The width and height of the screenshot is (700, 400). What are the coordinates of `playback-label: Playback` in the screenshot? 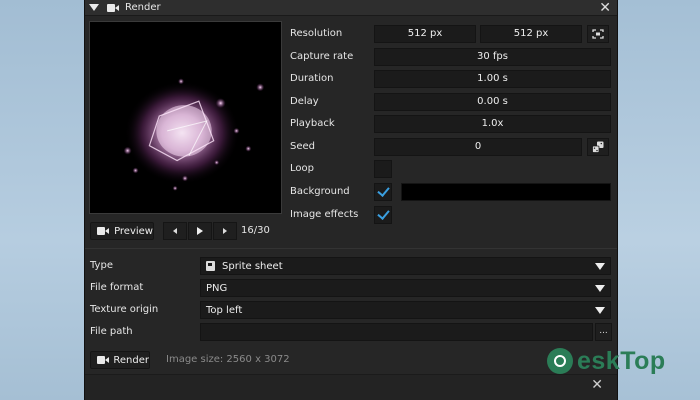 It's located at (312, 123).